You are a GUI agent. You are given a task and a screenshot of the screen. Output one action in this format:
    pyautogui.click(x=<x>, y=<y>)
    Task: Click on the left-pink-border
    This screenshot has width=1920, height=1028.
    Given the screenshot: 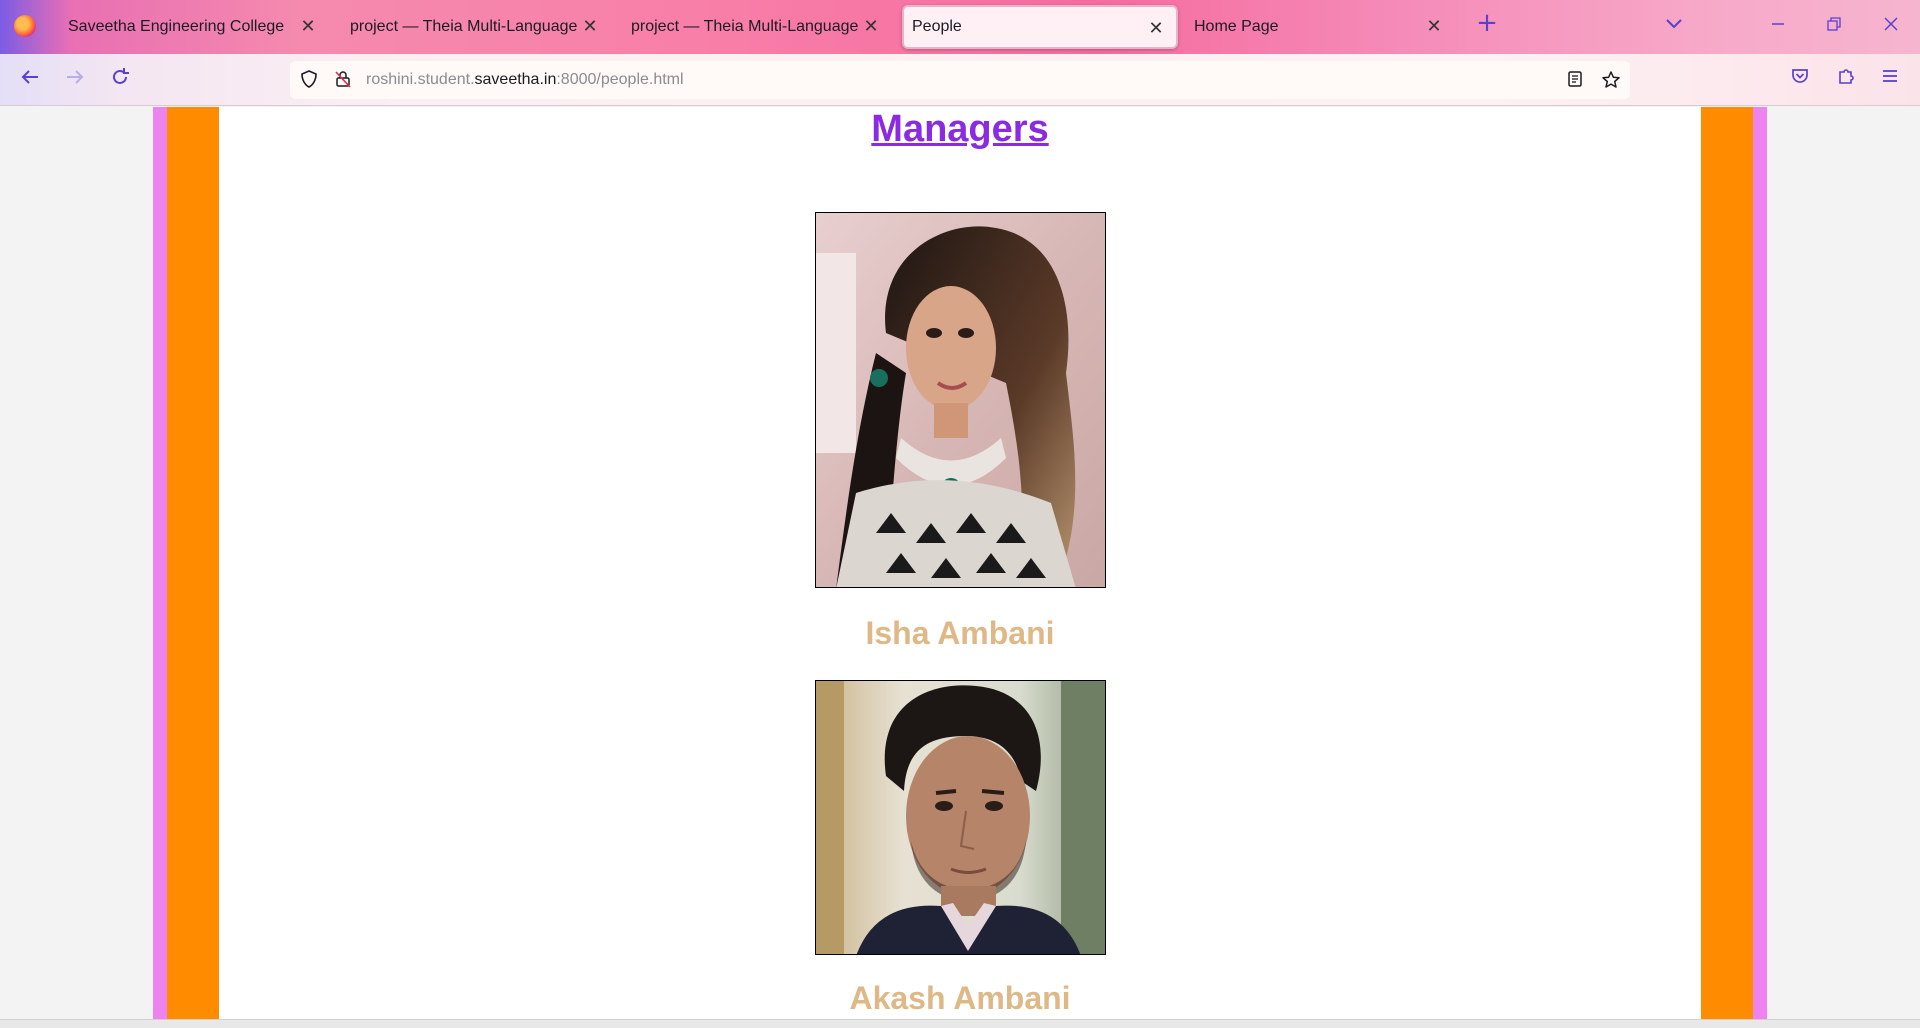 What is the action you would take?
    pyautogui.click(x=160, y=563)
    